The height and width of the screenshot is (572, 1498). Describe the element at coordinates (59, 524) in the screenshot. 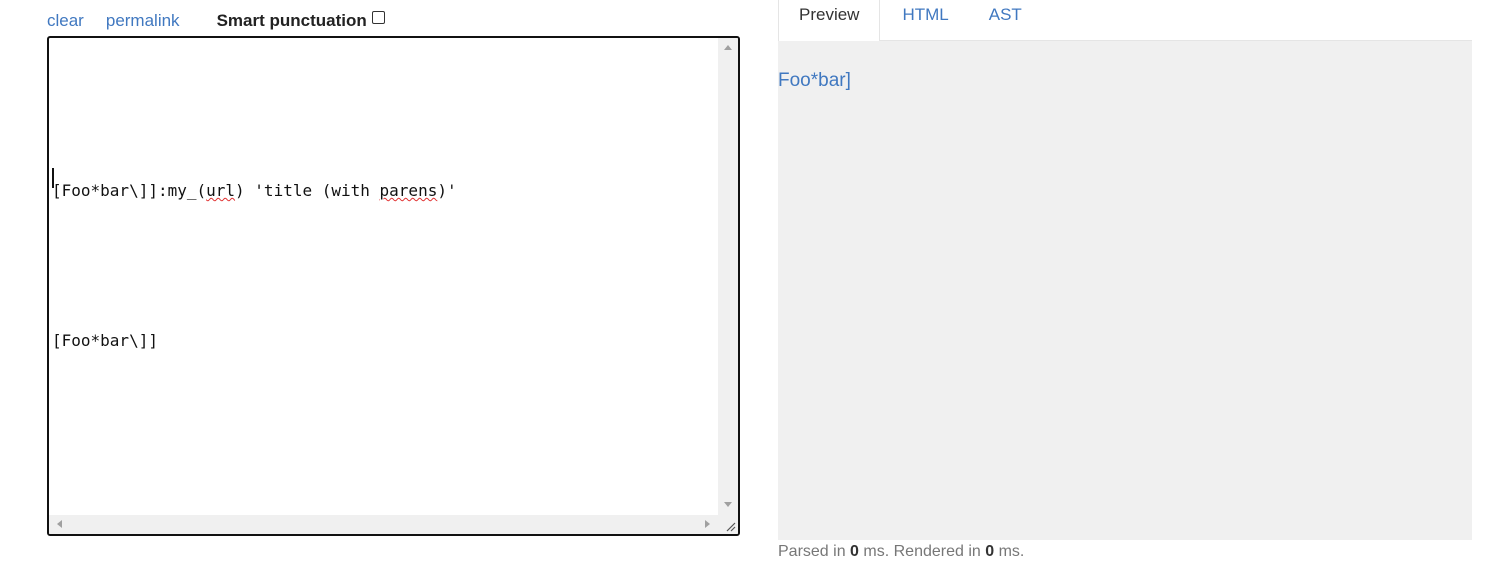

I see `scroll-left-arrow-icon` at that location.